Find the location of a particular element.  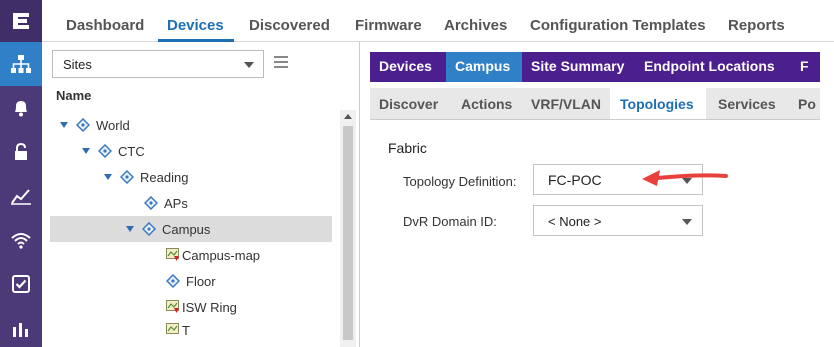

scrollbar-thumb is located at coordinates (348, 233).